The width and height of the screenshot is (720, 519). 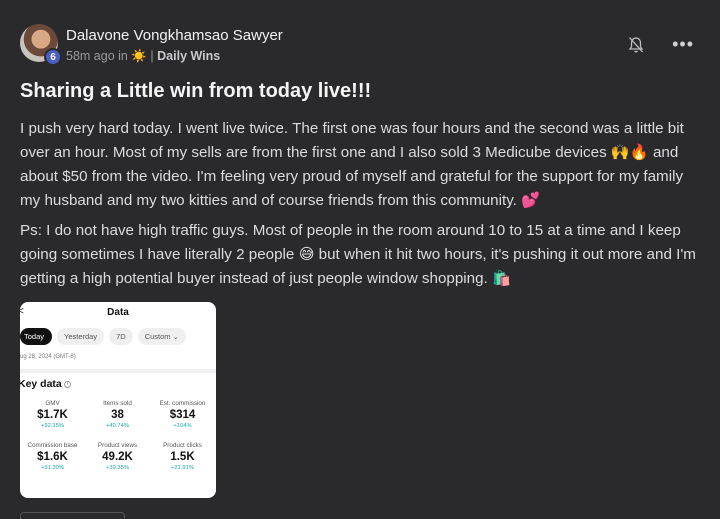 What do you see at coordinates (48, 357) in the screenshot?
I see `date-label: ug 28, 2024 (GMT-8)` at bounding box center [48, 357].